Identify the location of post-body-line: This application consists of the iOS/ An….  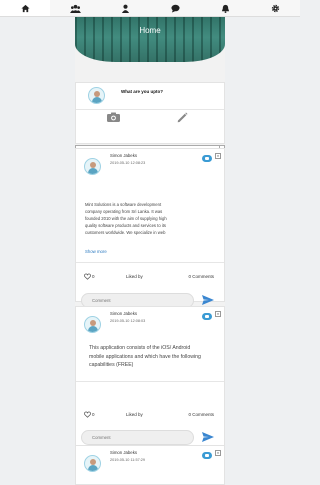
(140, 348).